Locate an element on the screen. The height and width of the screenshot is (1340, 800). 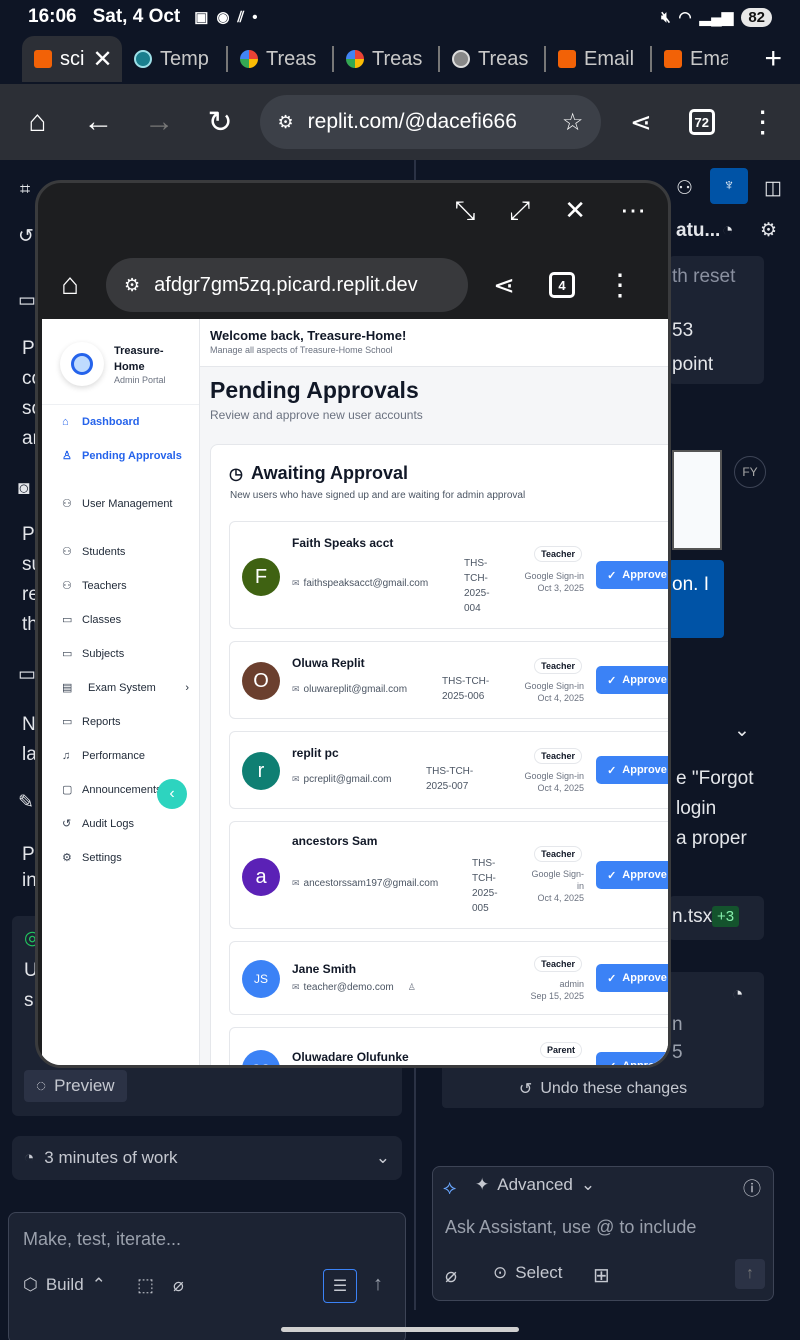
sidebar-item-classes: ▭ Classes is located at coordinates (120, 630).